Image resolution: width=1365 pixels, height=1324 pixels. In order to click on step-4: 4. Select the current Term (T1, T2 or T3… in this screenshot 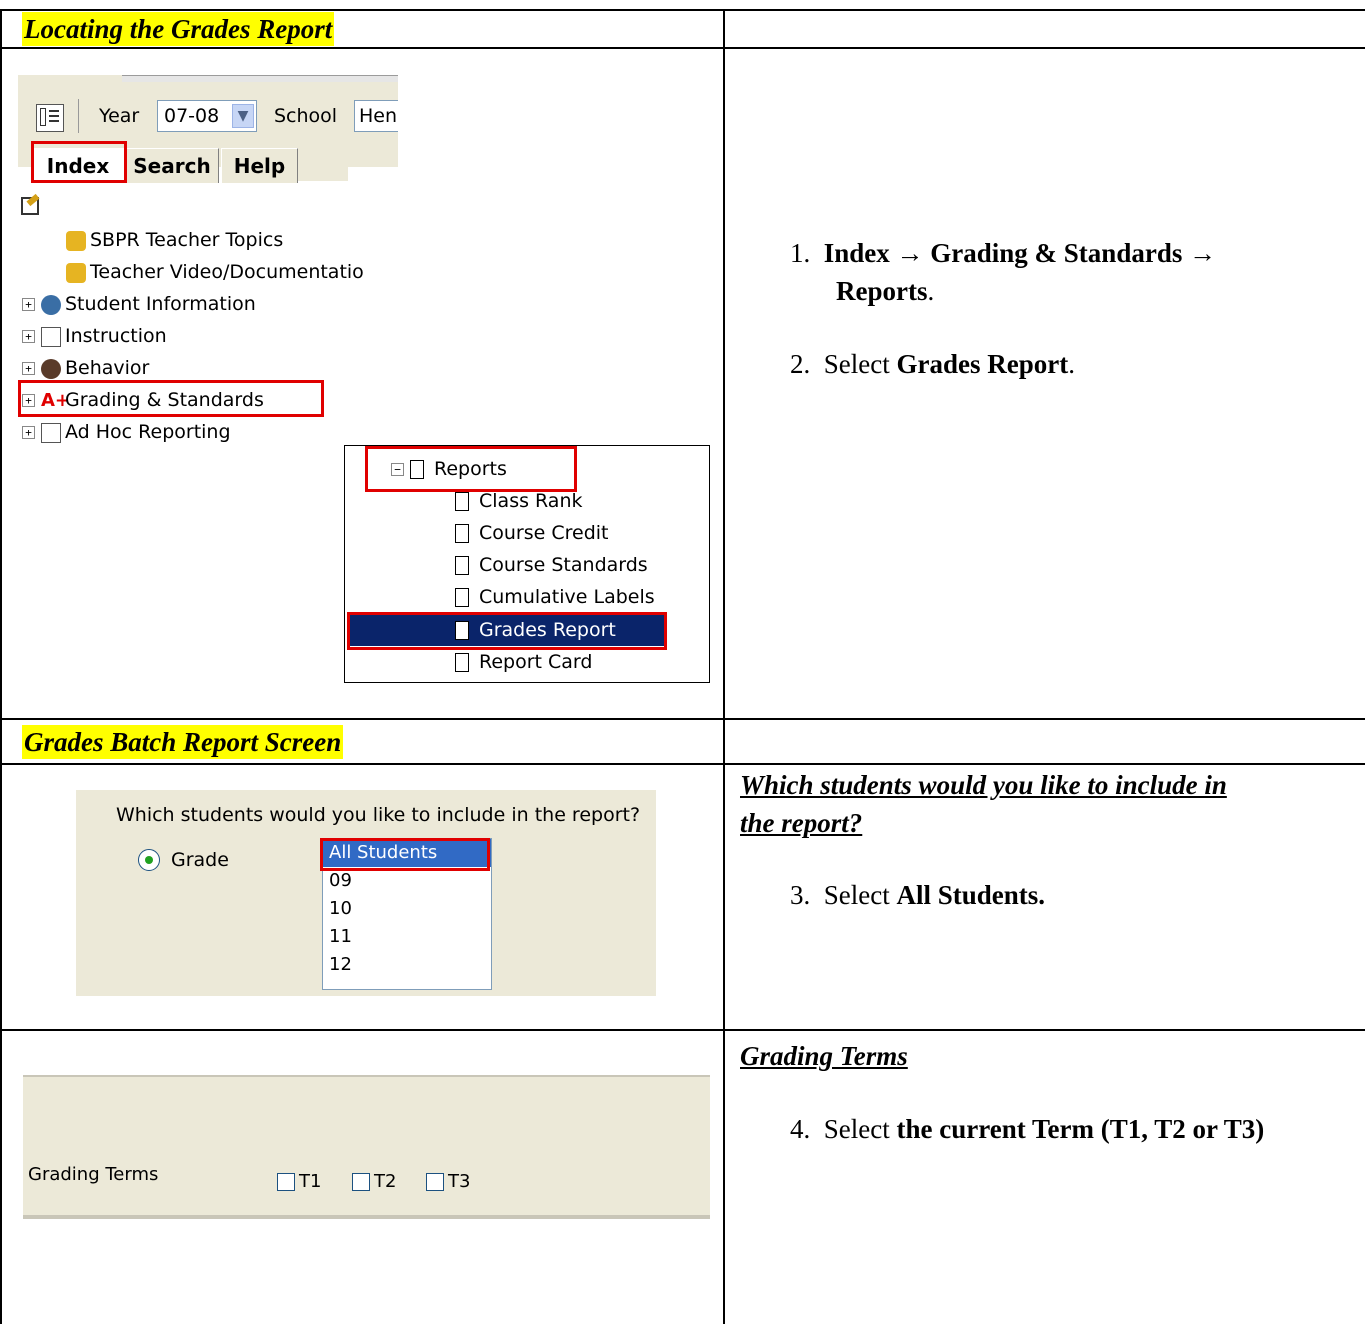, I will do `click(1027, 1129)`.